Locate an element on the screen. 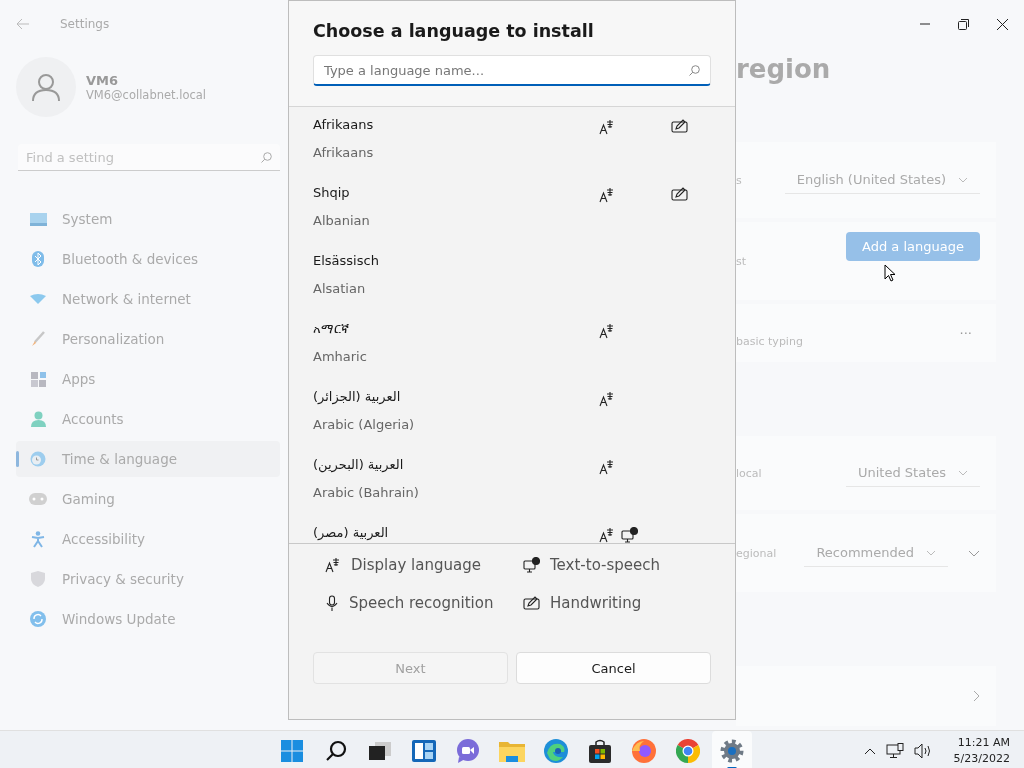  language-native-name: Shqip is located at coordinates (456, 199).